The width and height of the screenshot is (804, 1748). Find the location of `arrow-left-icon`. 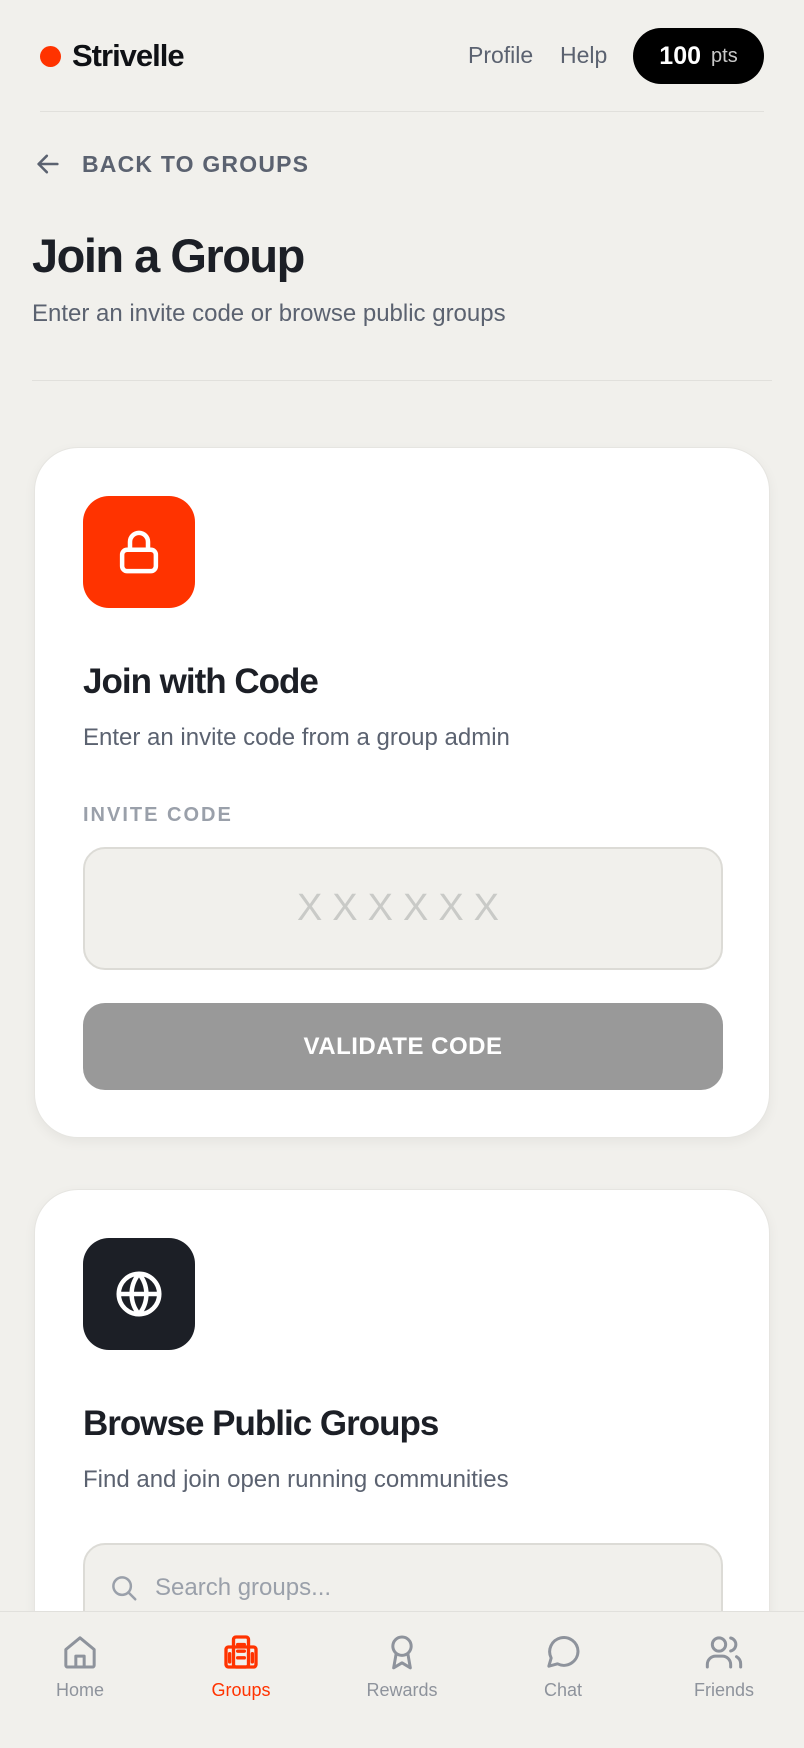

arrow-left-icon is located at coordinates (48, 164).